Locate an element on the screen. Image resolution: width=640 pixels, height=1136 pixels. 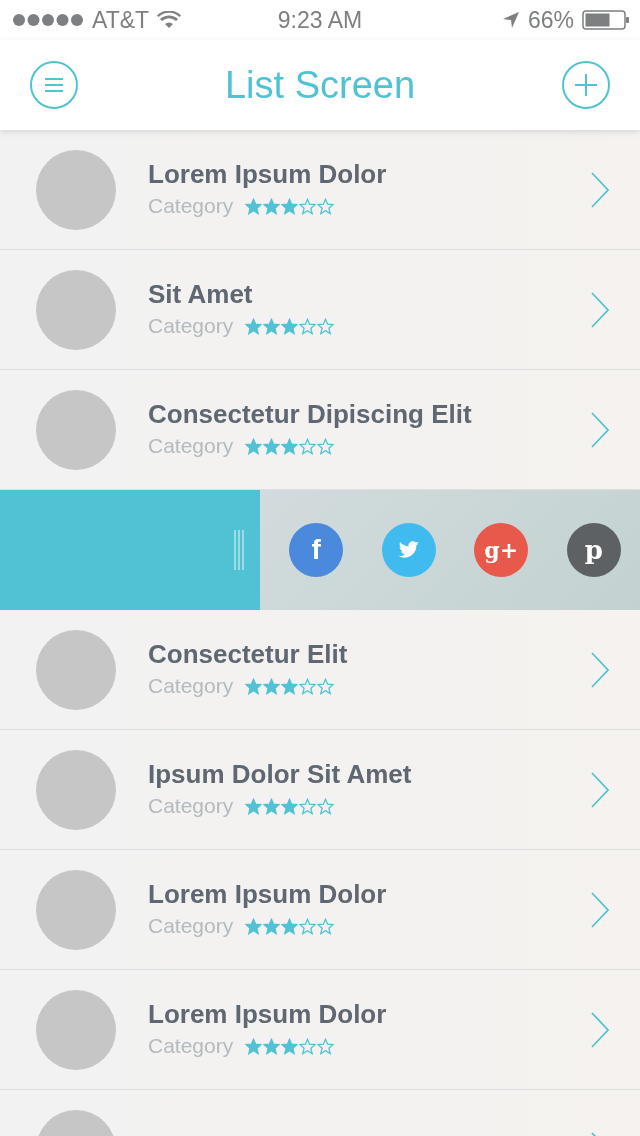
battery-icon is located at coordinates (606, 20).